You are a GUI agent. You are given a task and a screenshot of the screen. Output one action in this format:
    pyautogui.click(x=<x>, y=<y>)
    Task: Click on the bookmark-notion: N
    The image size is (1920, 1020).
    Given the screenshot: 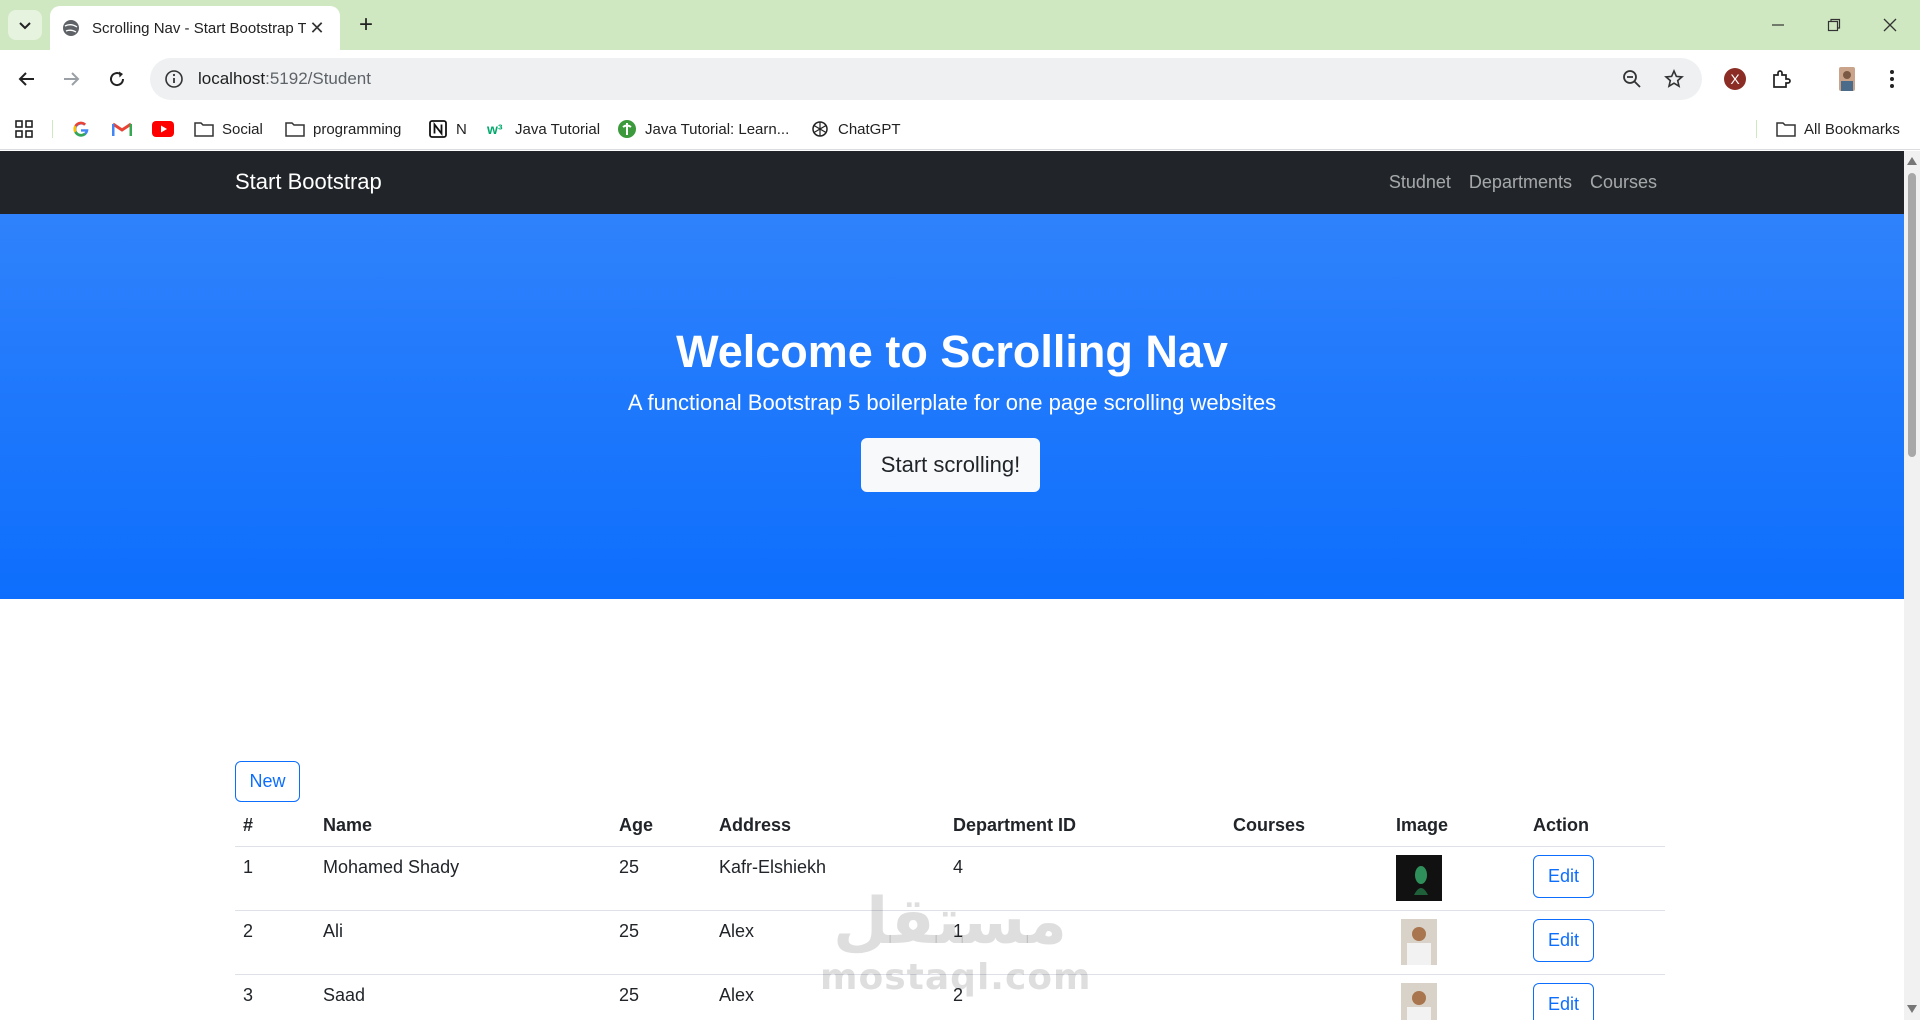 What is the action you would take?
    pyautogui.click(x=447, y=129)
    